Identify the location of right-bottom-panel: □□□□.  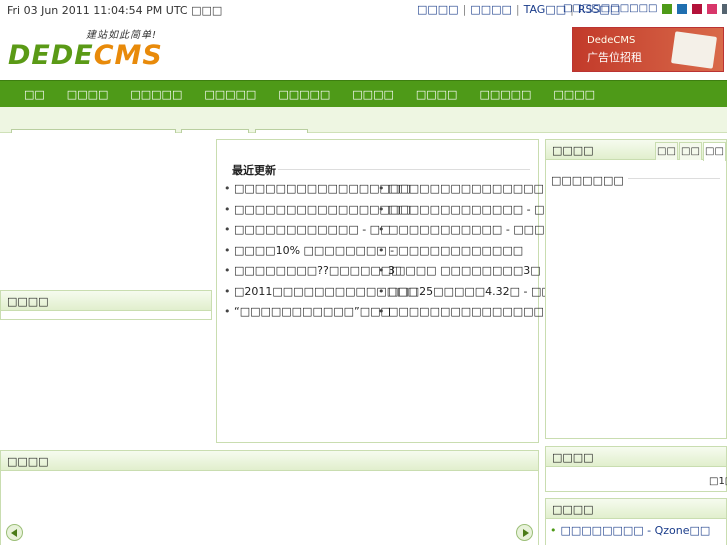
(636, 521).